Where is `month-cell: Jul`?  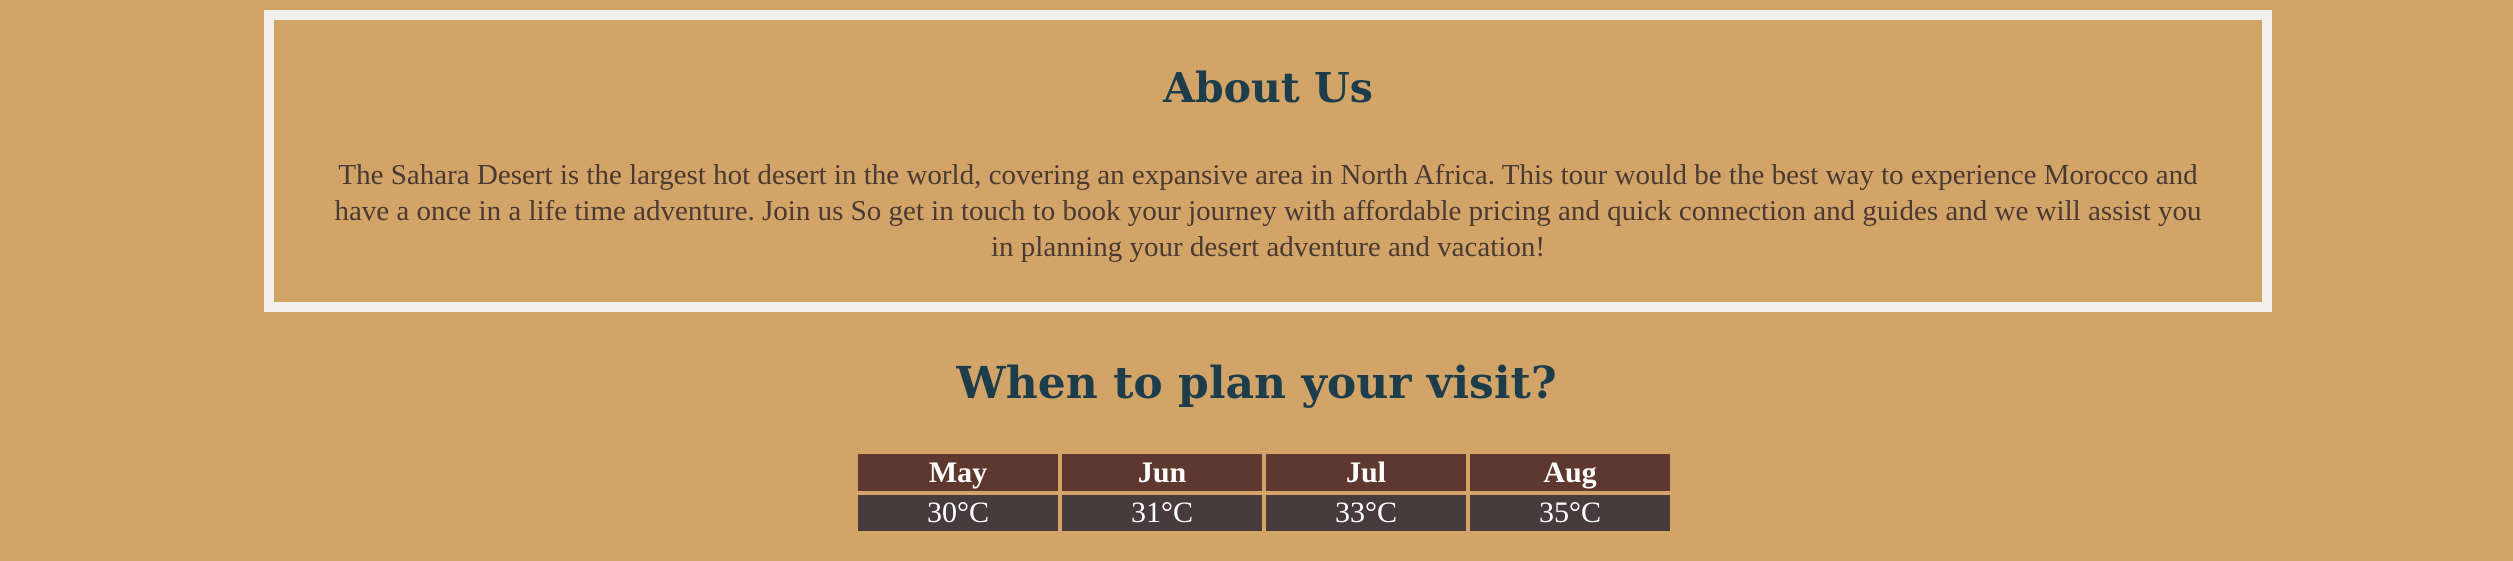
month-cell: Jul is located at coordinates (1366, 472).